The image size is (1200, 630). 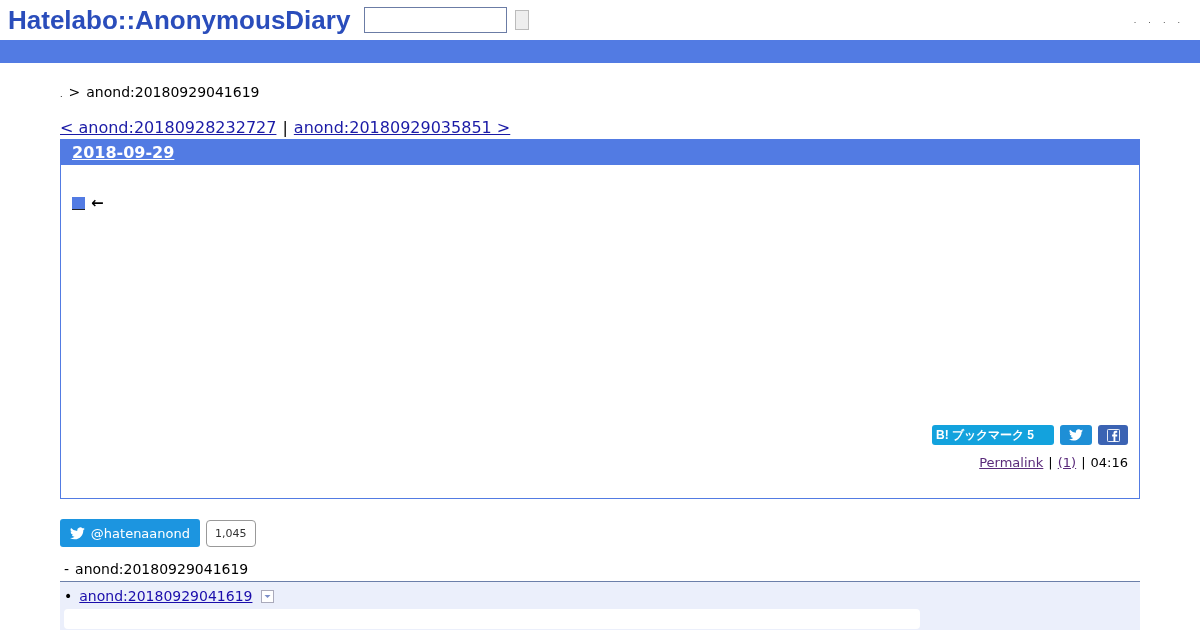 I want to click on tweet-button, so click(x=1076, y=435).